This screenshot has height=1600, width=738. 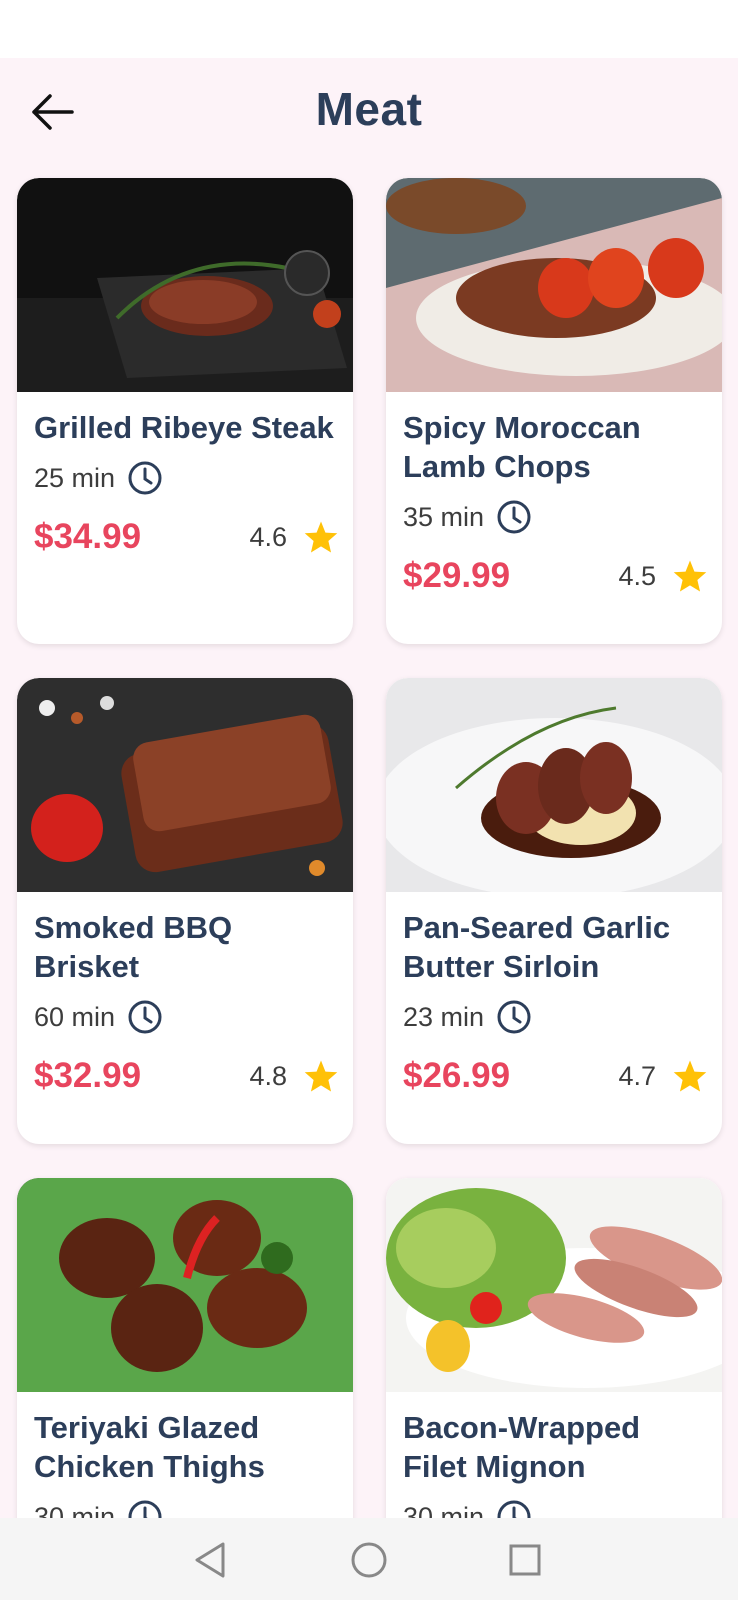 I want to click on price-row: $29.99 4.5, so click(x=555, y=576).